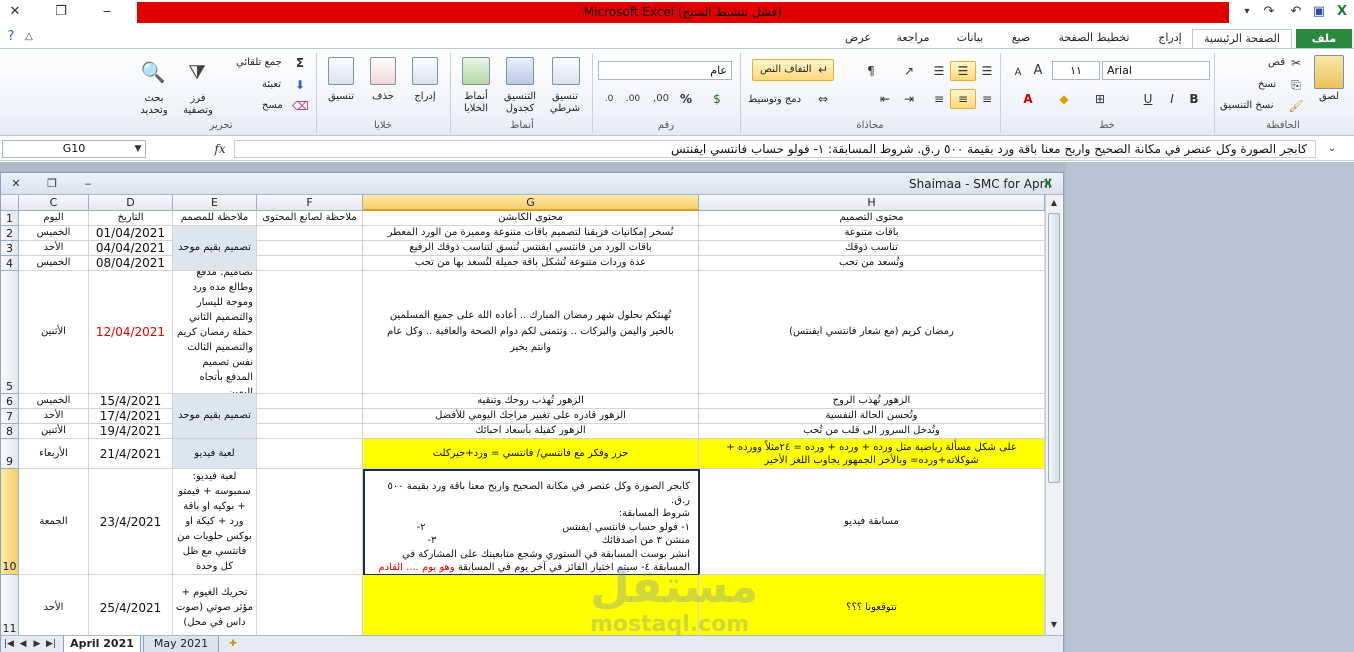 This screenshot has width=1354, height=652. Describe the element at coordinates (476, 71) in the screenshot. I see `cell-styles-icon` at that location.